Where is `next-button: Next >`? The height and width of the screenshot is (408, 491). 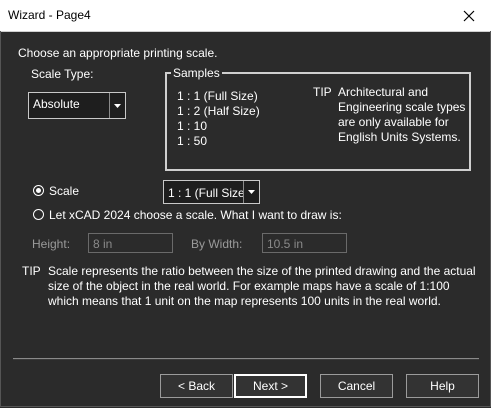 next-button: Next > is located at coordinates (270, 386).